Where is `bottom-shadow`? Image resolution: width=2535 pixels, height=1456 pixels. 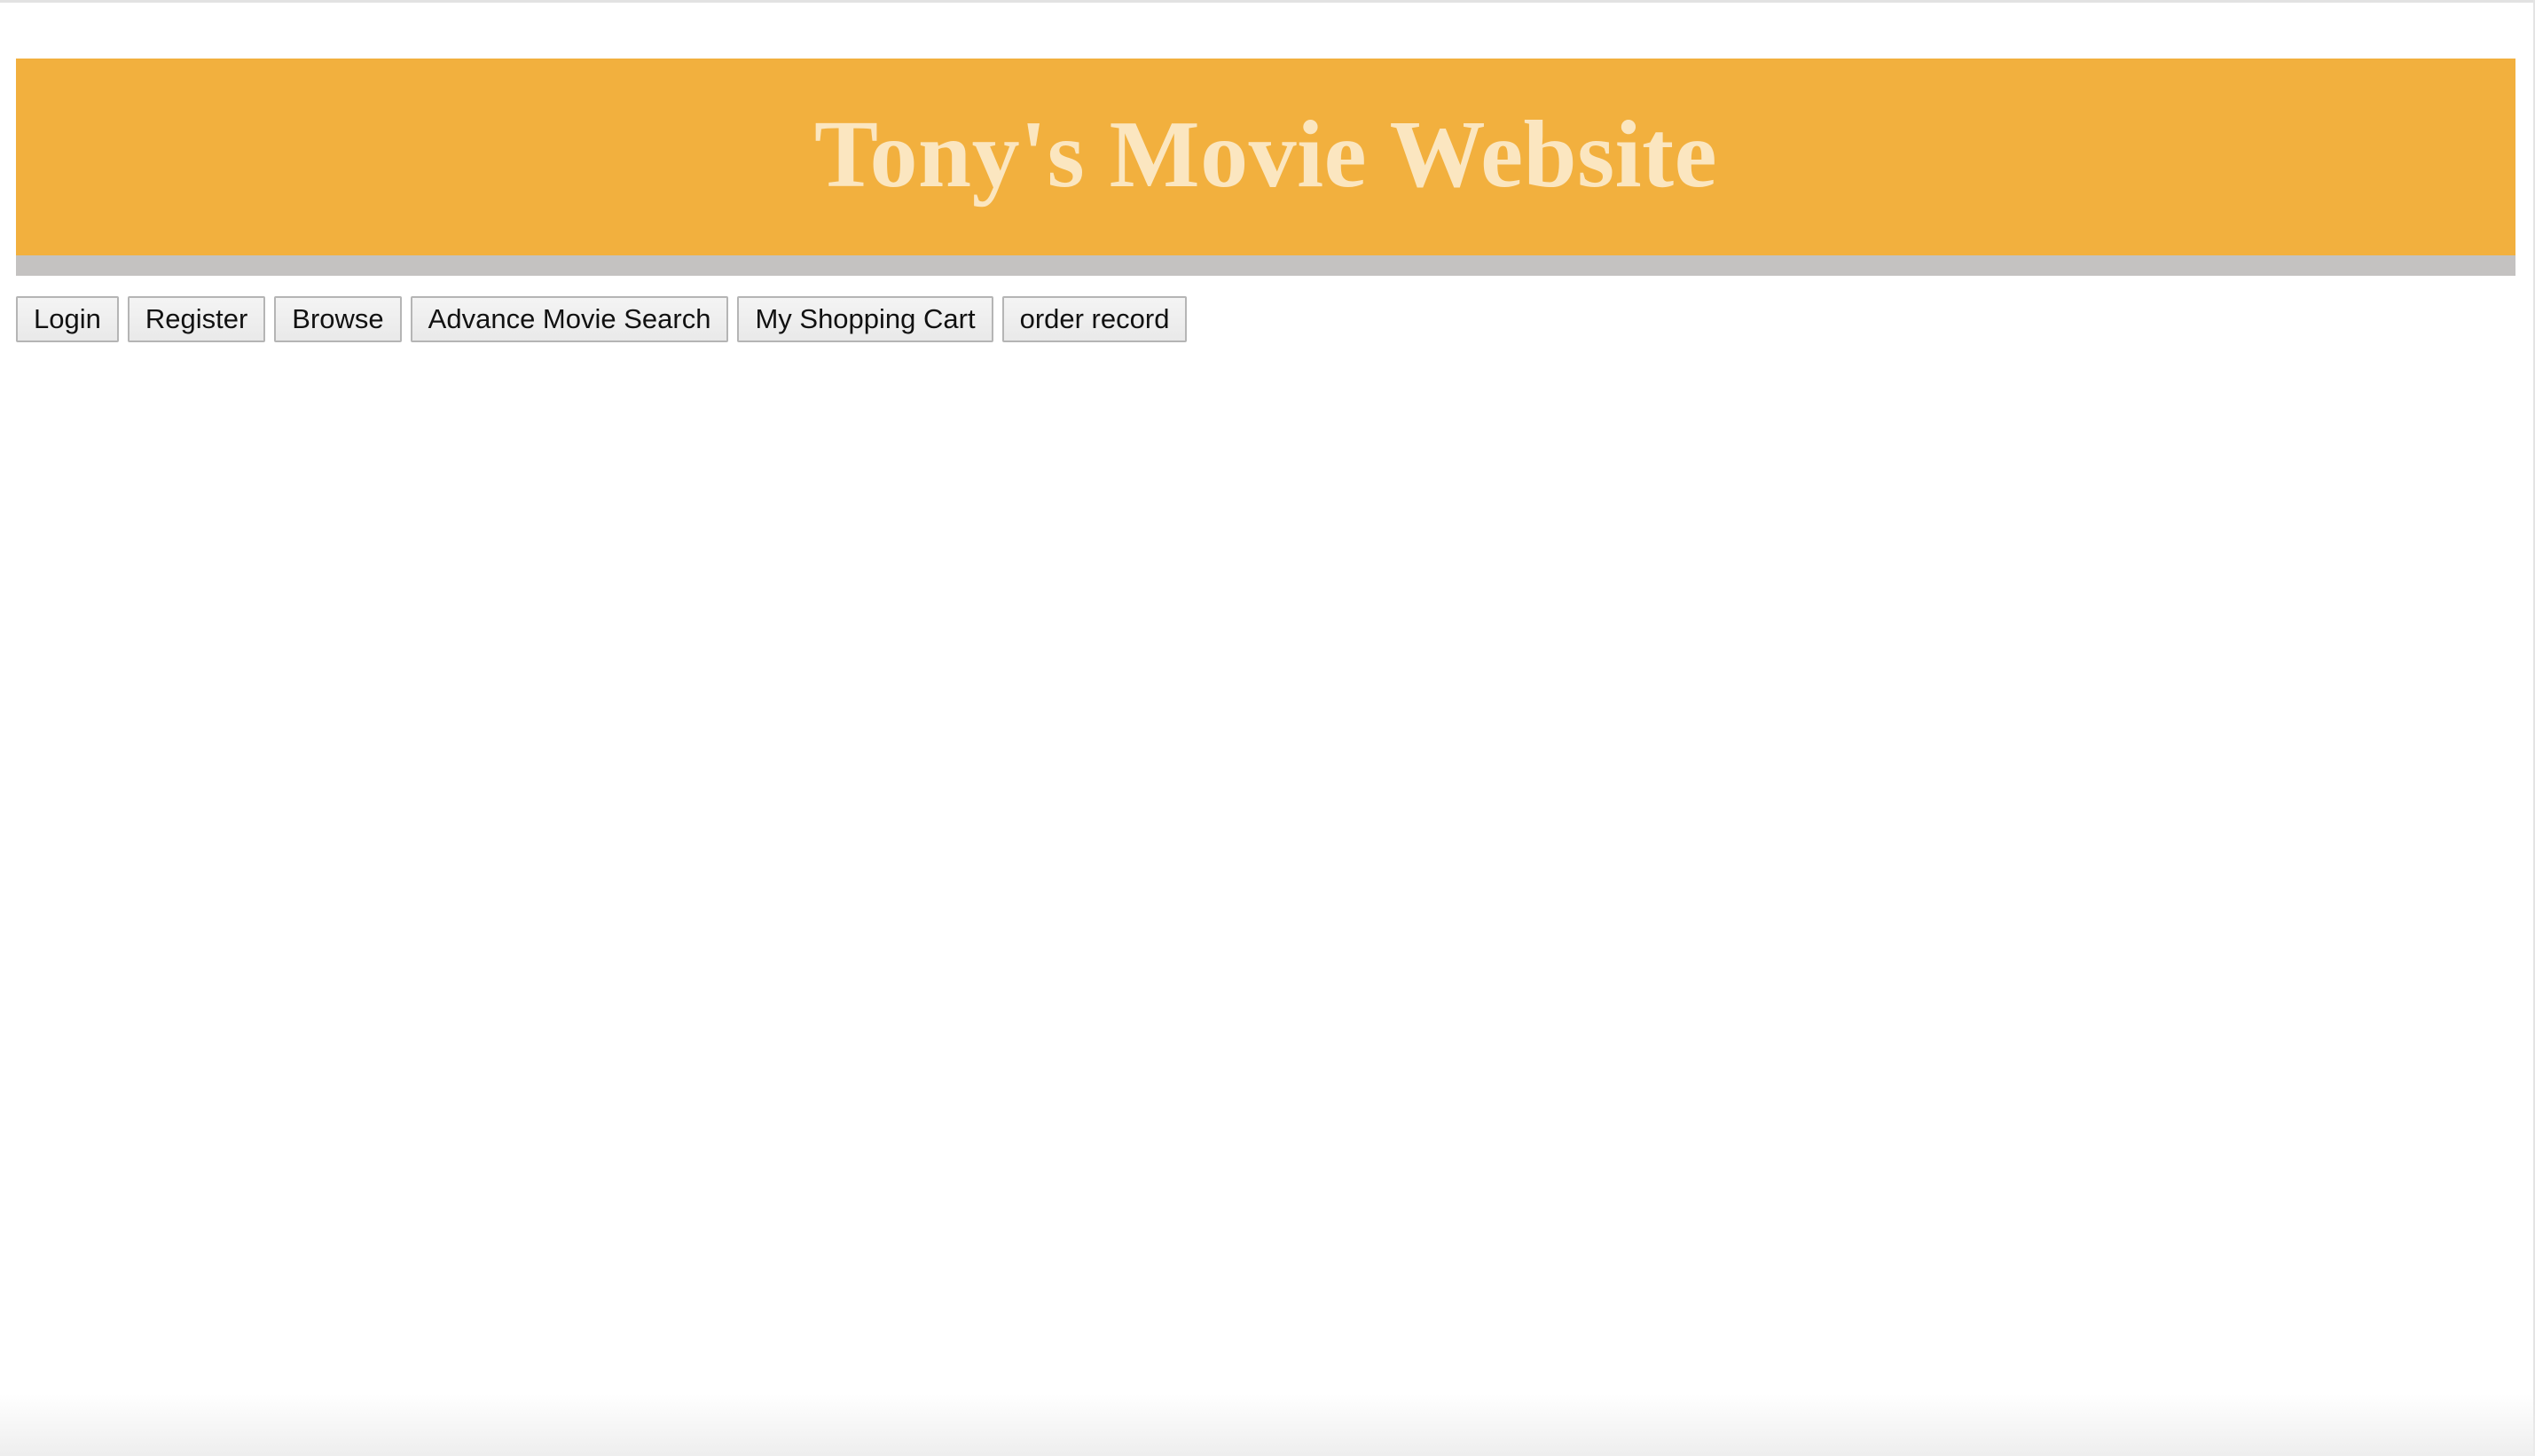
bottom-shadow is located at coordinates (1267, 1425).